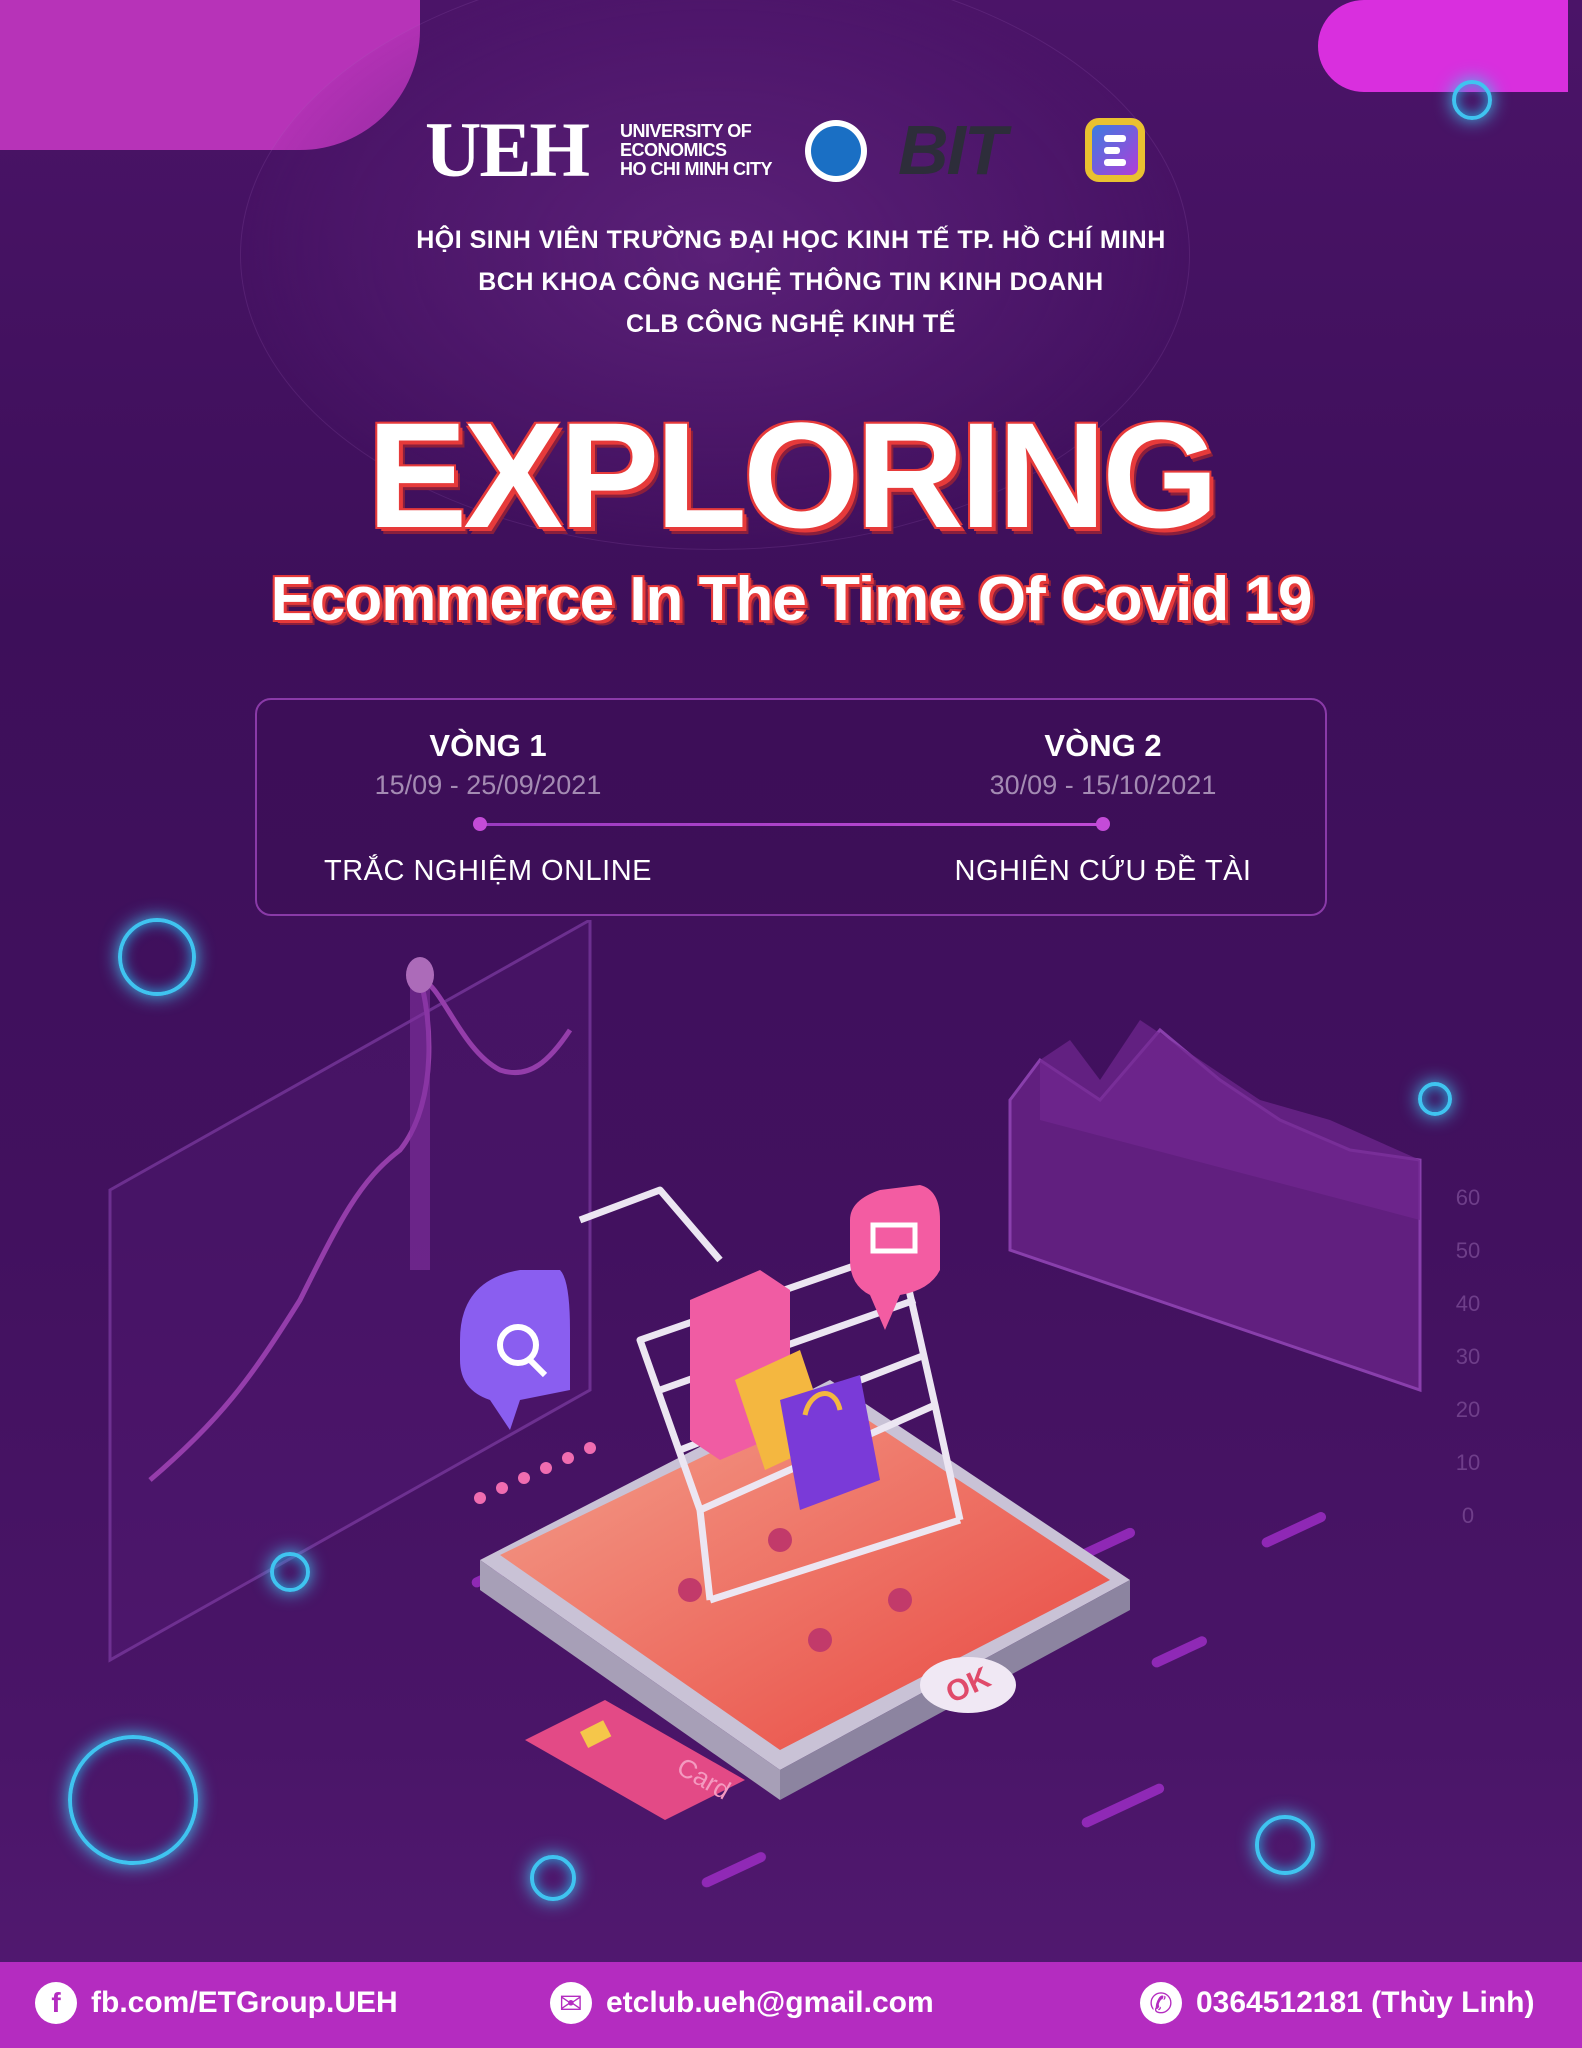 Image resolution: width=1582 pixels, height=2048 pixels. I want to click on phone-number: 0364512181 (Thùy Linh), so click(1365, 2003).